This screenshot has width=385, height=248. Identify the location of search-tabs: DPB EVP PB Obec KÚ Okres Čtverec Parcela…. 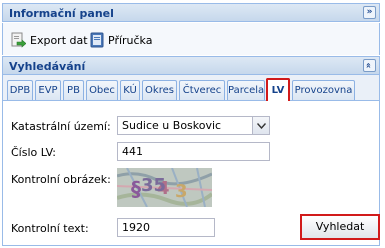
(191, 88).